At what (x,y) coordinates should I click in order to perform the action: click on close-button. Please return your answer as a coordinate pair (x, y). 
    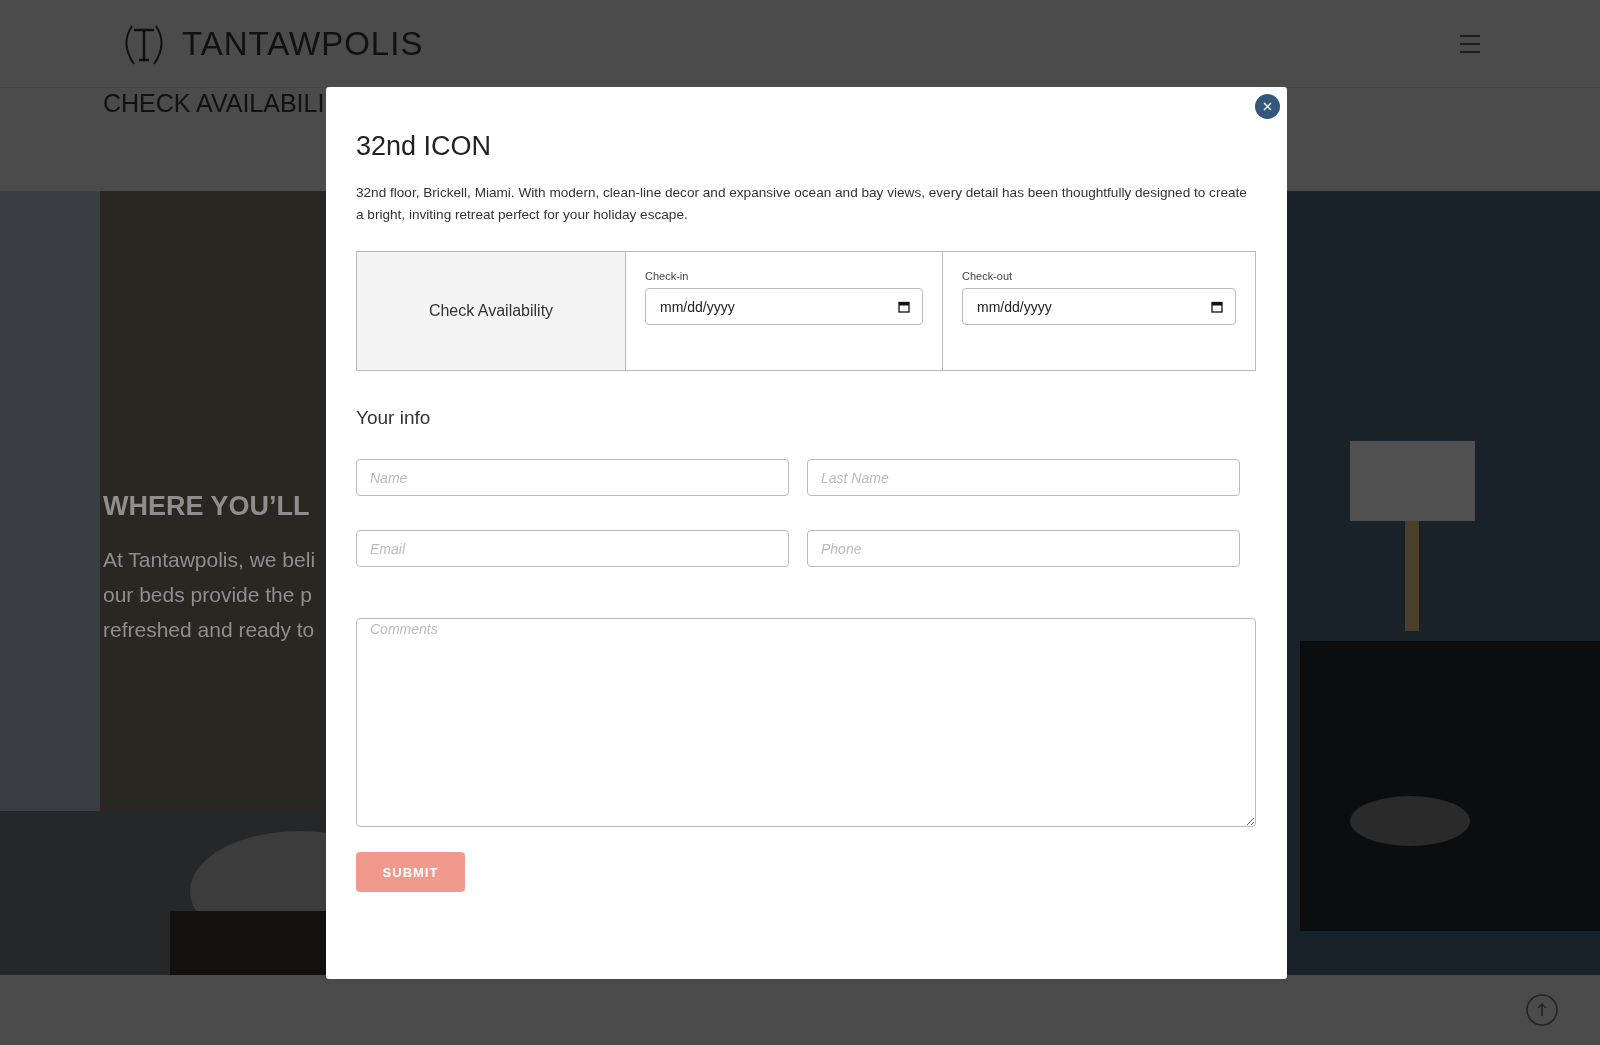
    Looking at the image, I should click on (1267, 106).